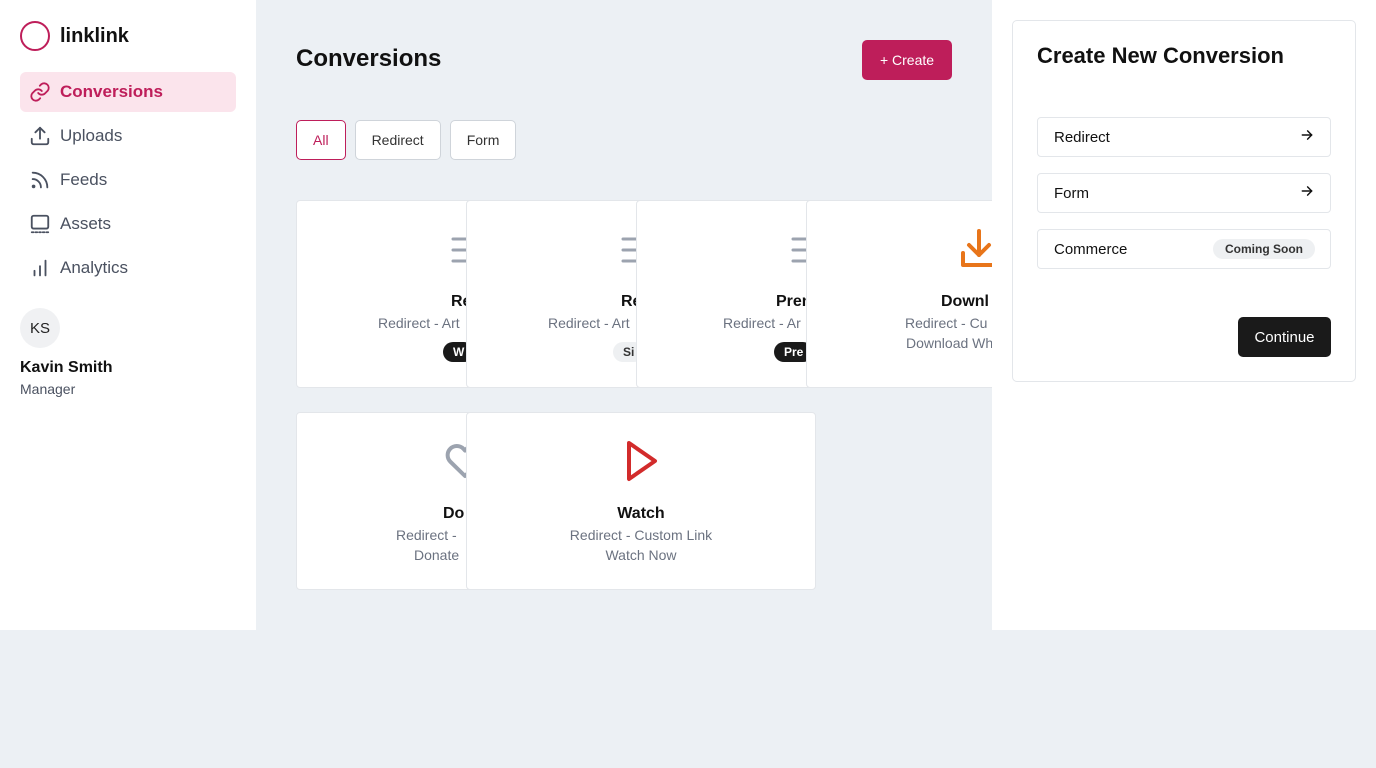 The image size is (1376, 768). Describe the element at coordinates (128, 136) in the screenshot. I see `sidebar-item-uploads: Uploads` at that location.